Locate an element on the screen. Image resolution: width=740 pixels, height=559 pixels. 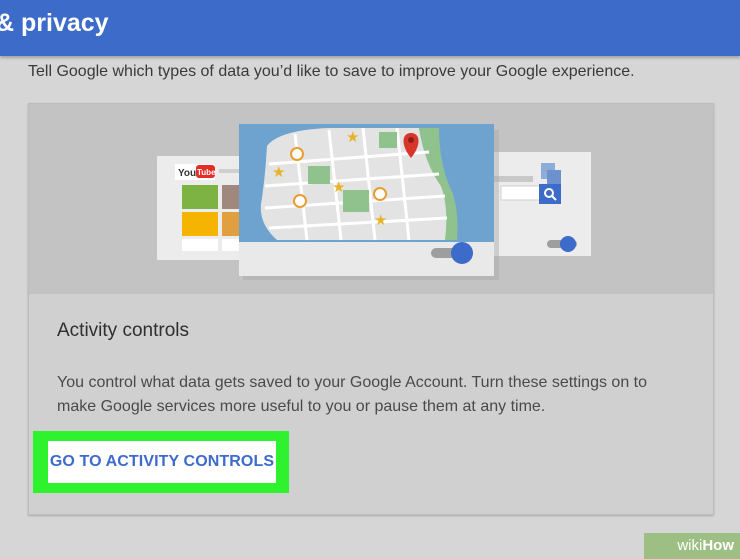
map-card: ★ ★ ★ ★ is located at coordinates (366, 200).